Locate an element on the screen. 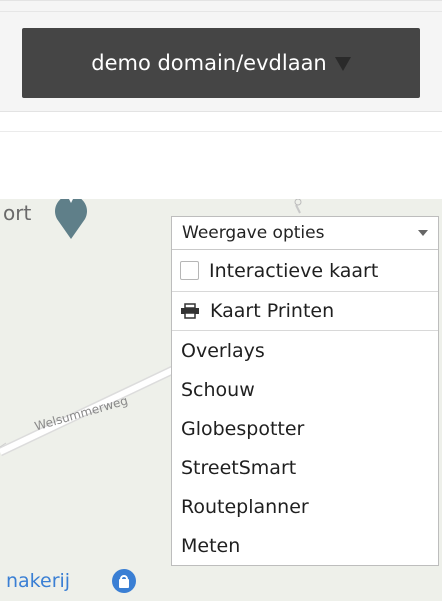 The image size is (442, 601). print-map-option: Kaart Printen is located at coordinates (305, 311).